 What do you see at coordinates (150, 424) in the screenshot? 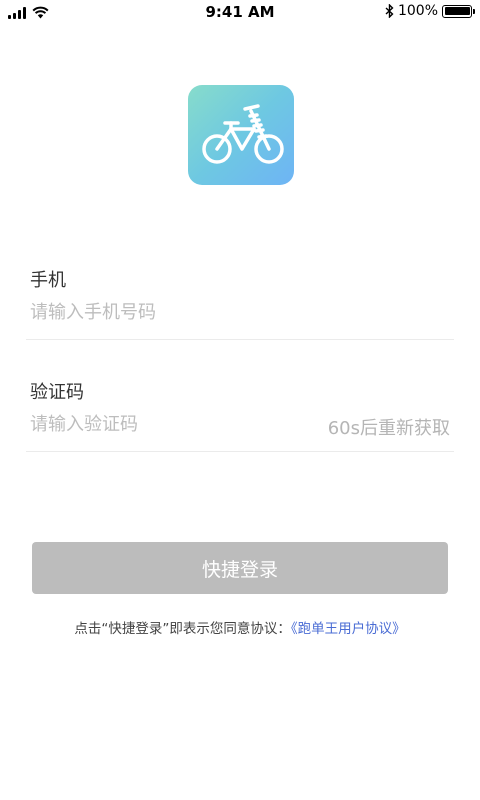
I see `code-input` at bounding box center [150, 424].